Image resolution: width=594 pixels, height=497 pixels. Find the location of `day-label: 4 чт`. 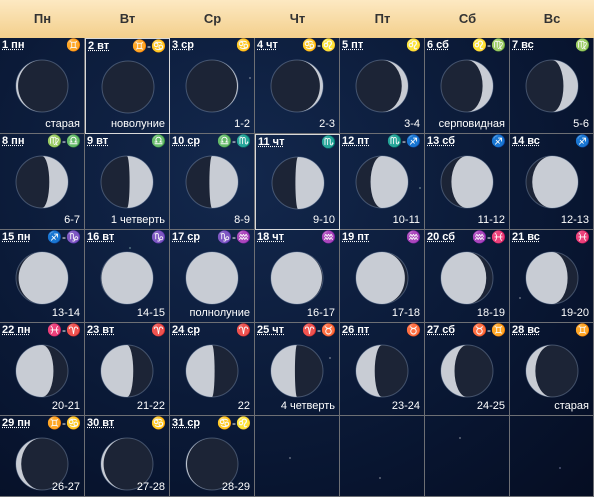

day-label: 4 чт is located at coordinates (267, 45).